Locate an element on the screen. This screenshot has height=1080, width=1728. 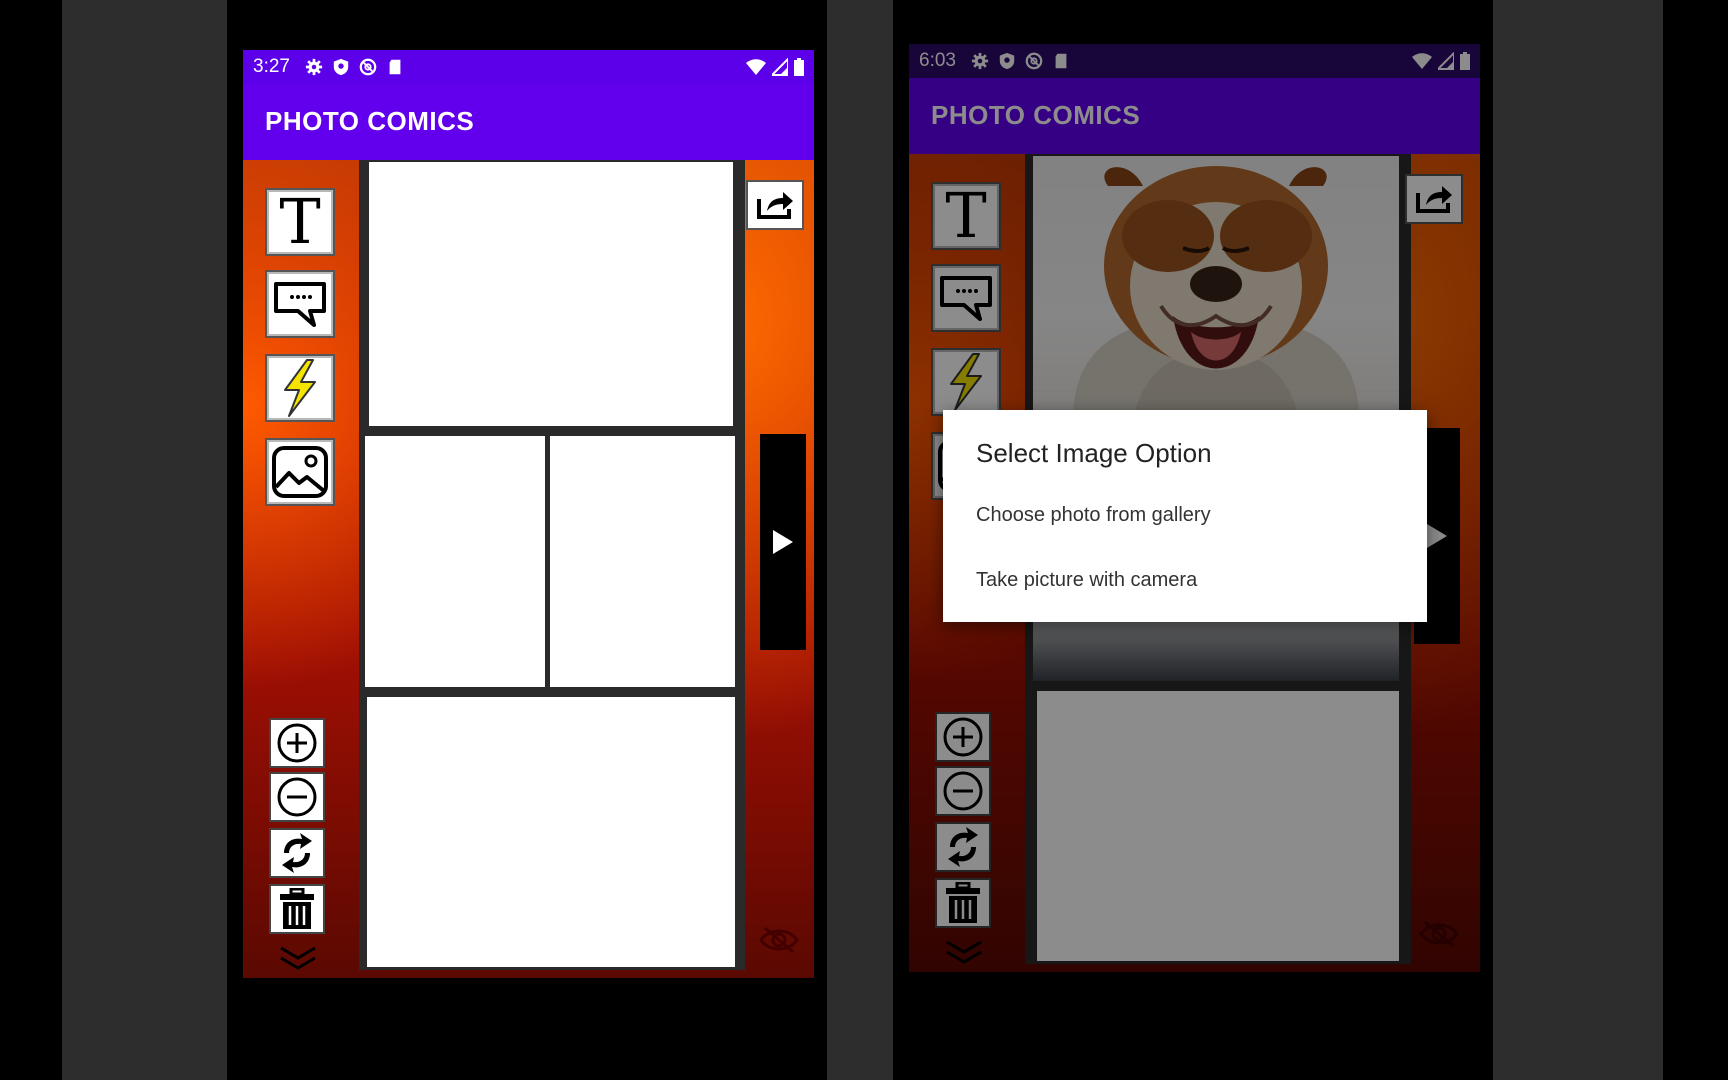
rotate-button is located at coordinates (297, 853).